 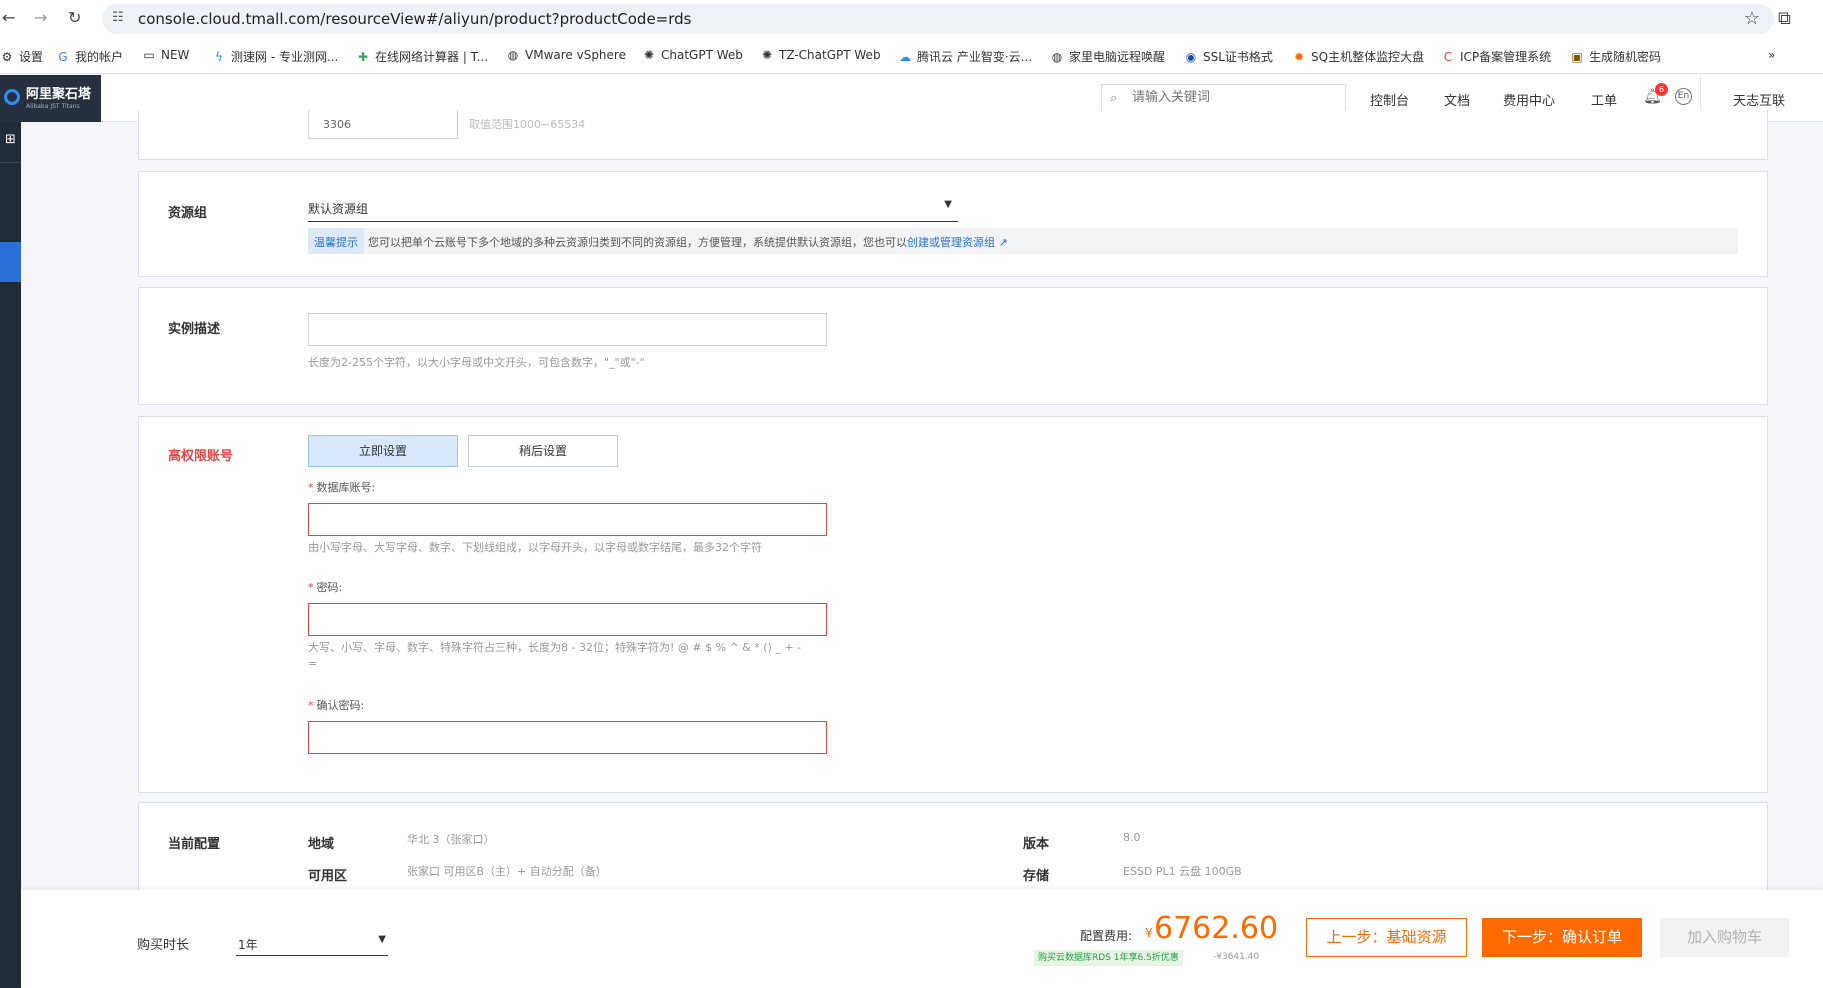 What do you see at coordinates (149, 55) in the screenshot?
I see `folder-icon: ▭` at bounding box center [149, 55].